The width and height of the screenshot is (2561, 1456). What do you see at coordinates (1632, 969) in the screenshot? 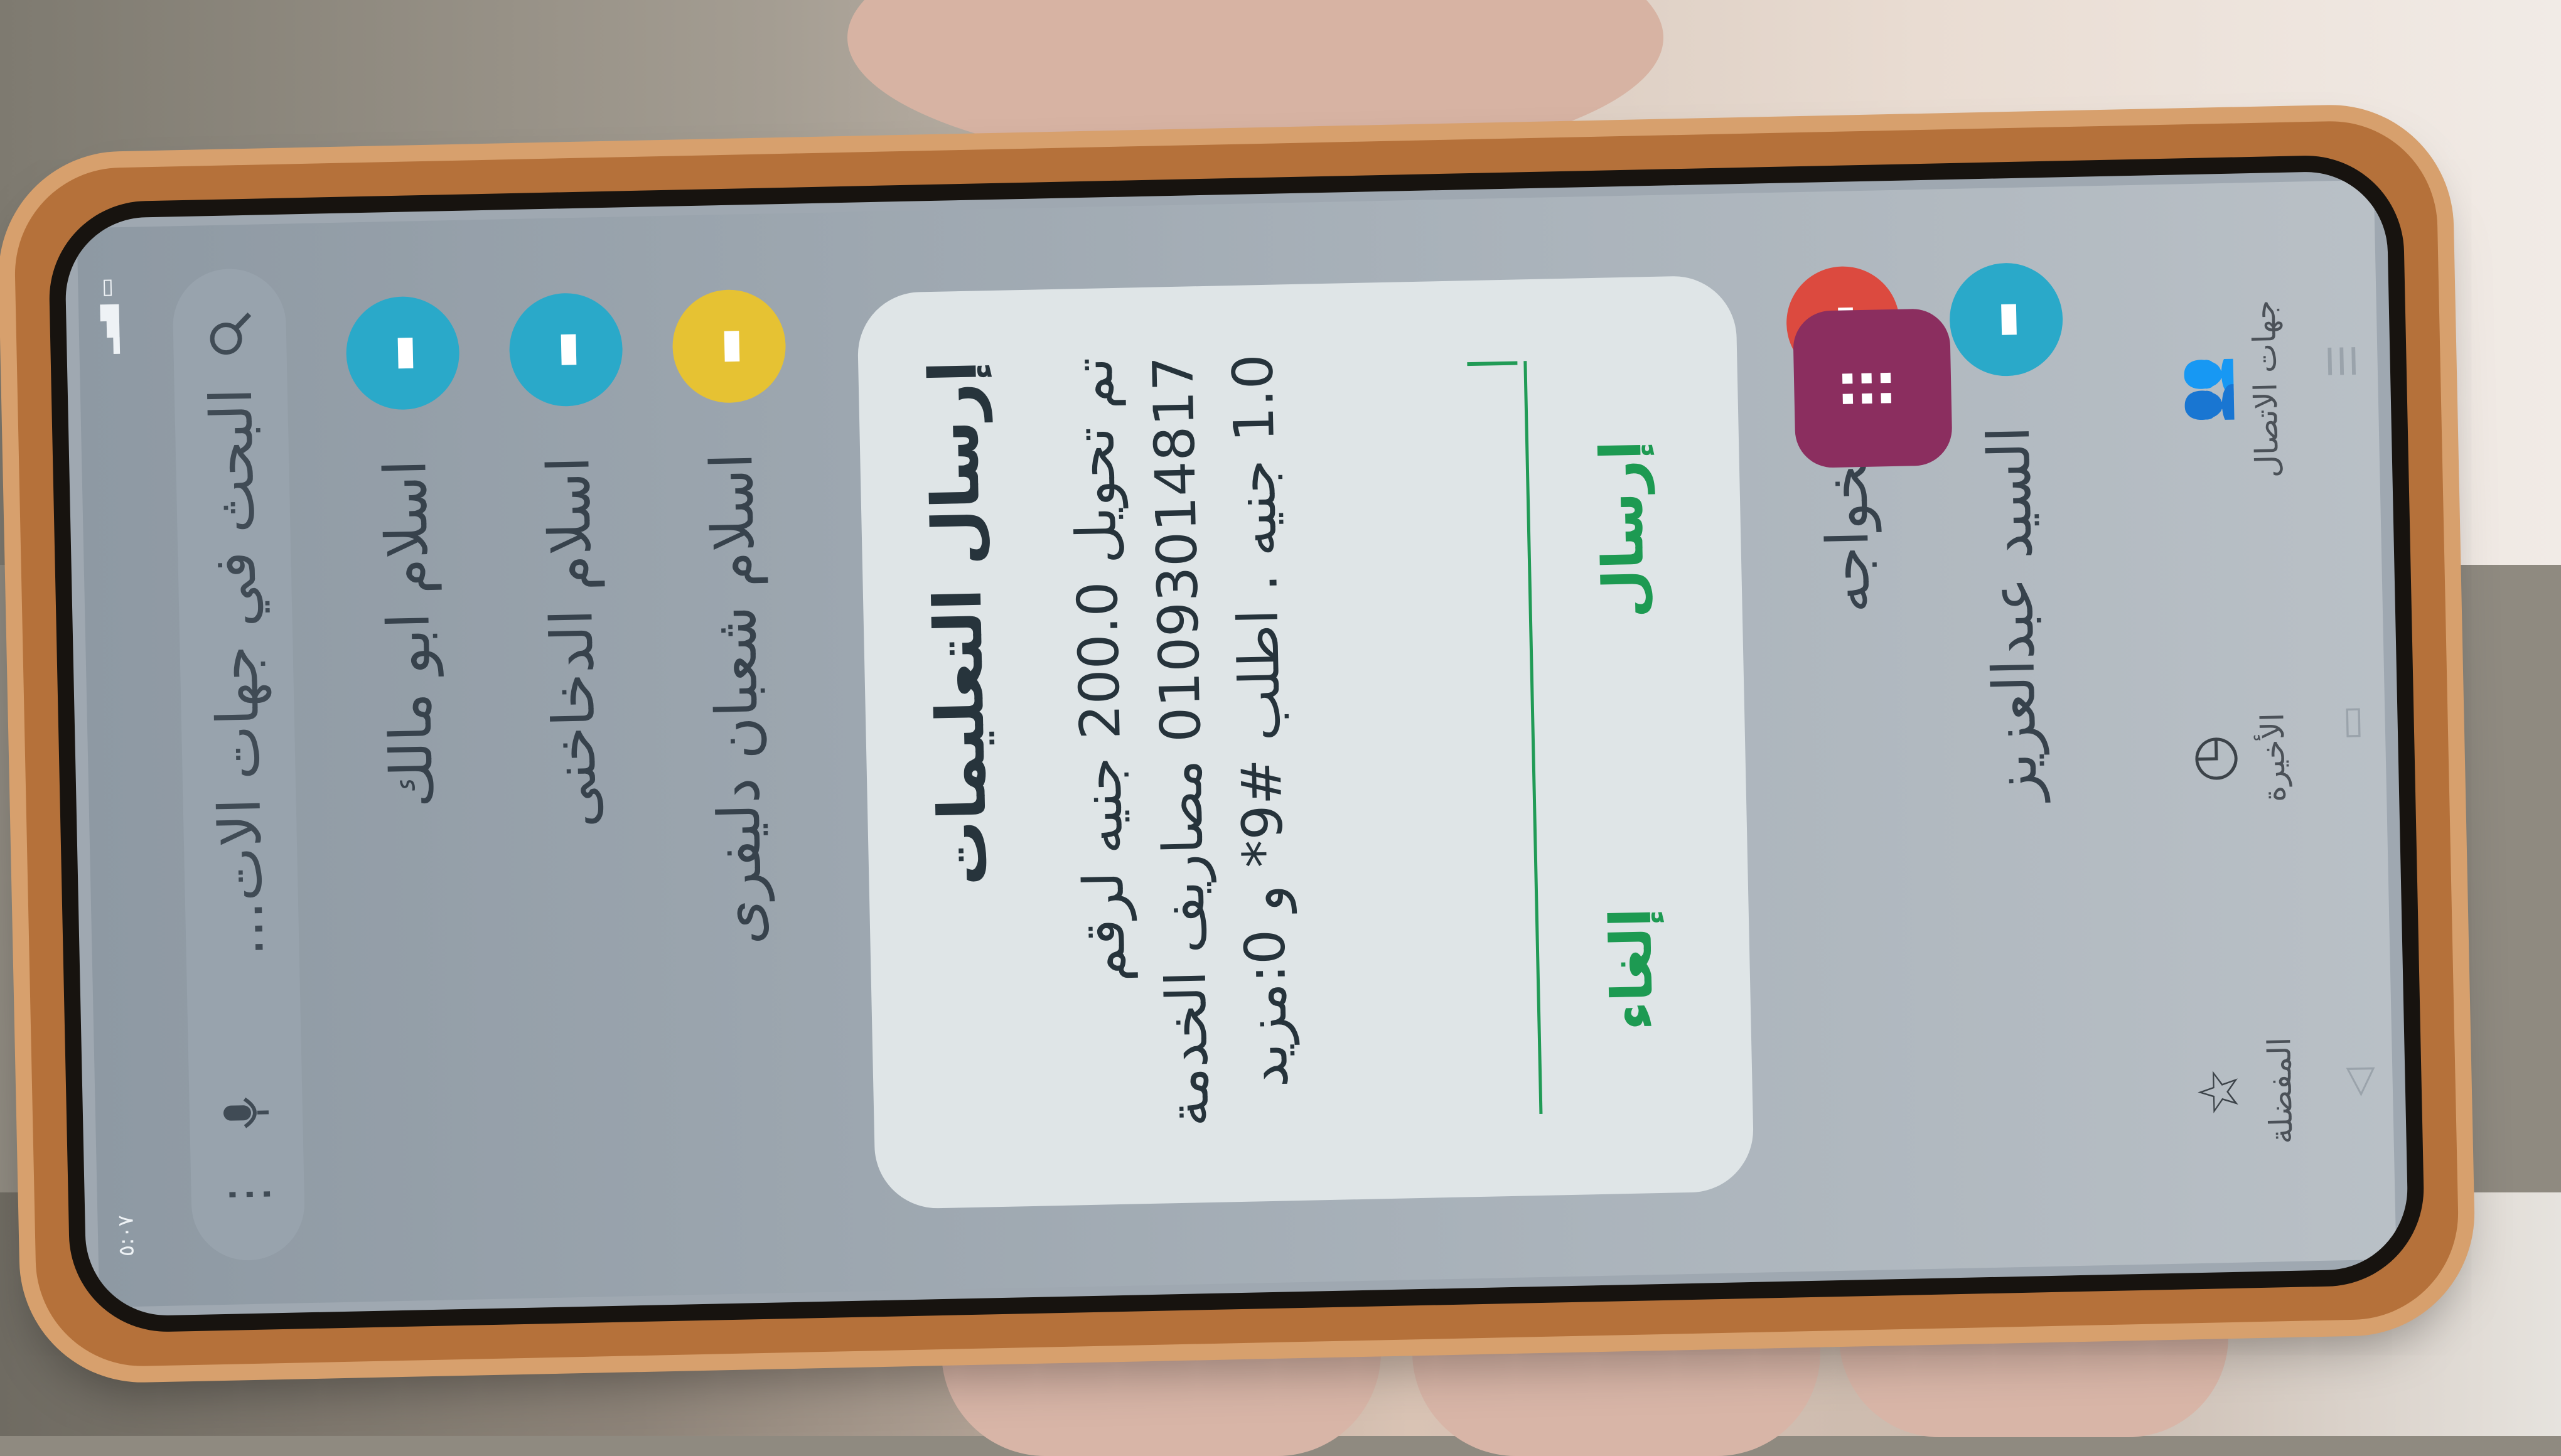
I see `cancel-button: إلغاء` at bounding box center [1632, 969].